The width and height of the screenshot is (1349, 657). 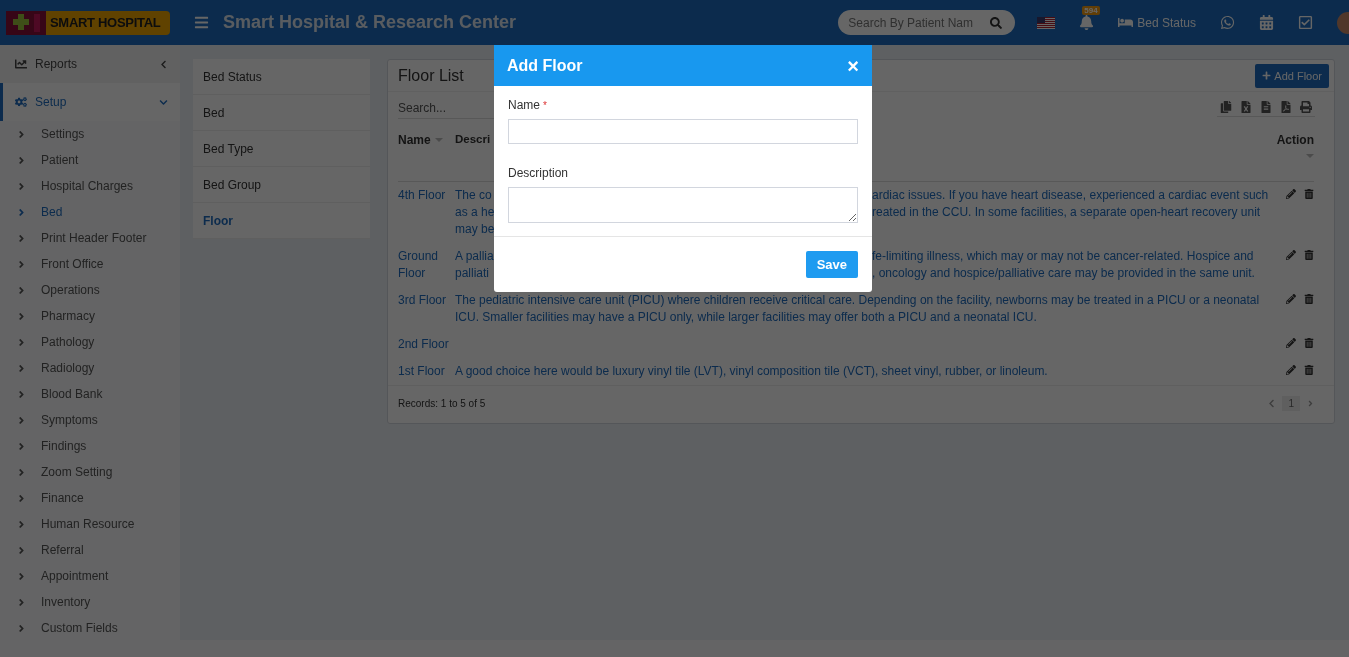 What do you see at coordinates (474, 256) in the screenshot?
I see `description-fragment: A pallia` at bounding box center [474, 256].